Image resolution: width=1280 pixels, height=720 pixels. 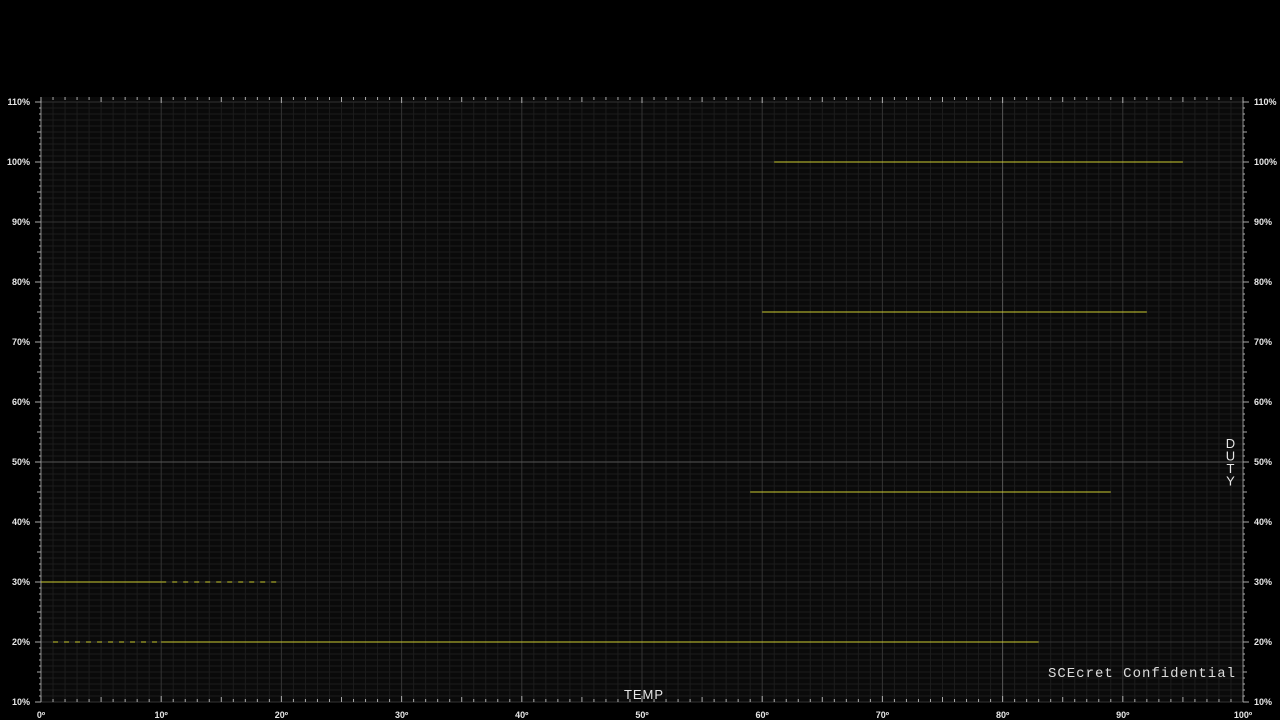 I want to click on x-tick-label: 20º, so click(x=282, y=715).